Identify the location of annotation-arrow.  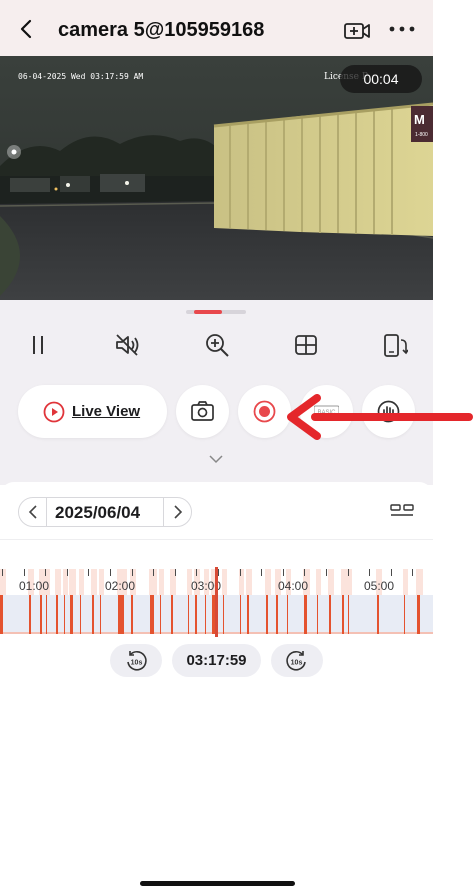
(380, 417).